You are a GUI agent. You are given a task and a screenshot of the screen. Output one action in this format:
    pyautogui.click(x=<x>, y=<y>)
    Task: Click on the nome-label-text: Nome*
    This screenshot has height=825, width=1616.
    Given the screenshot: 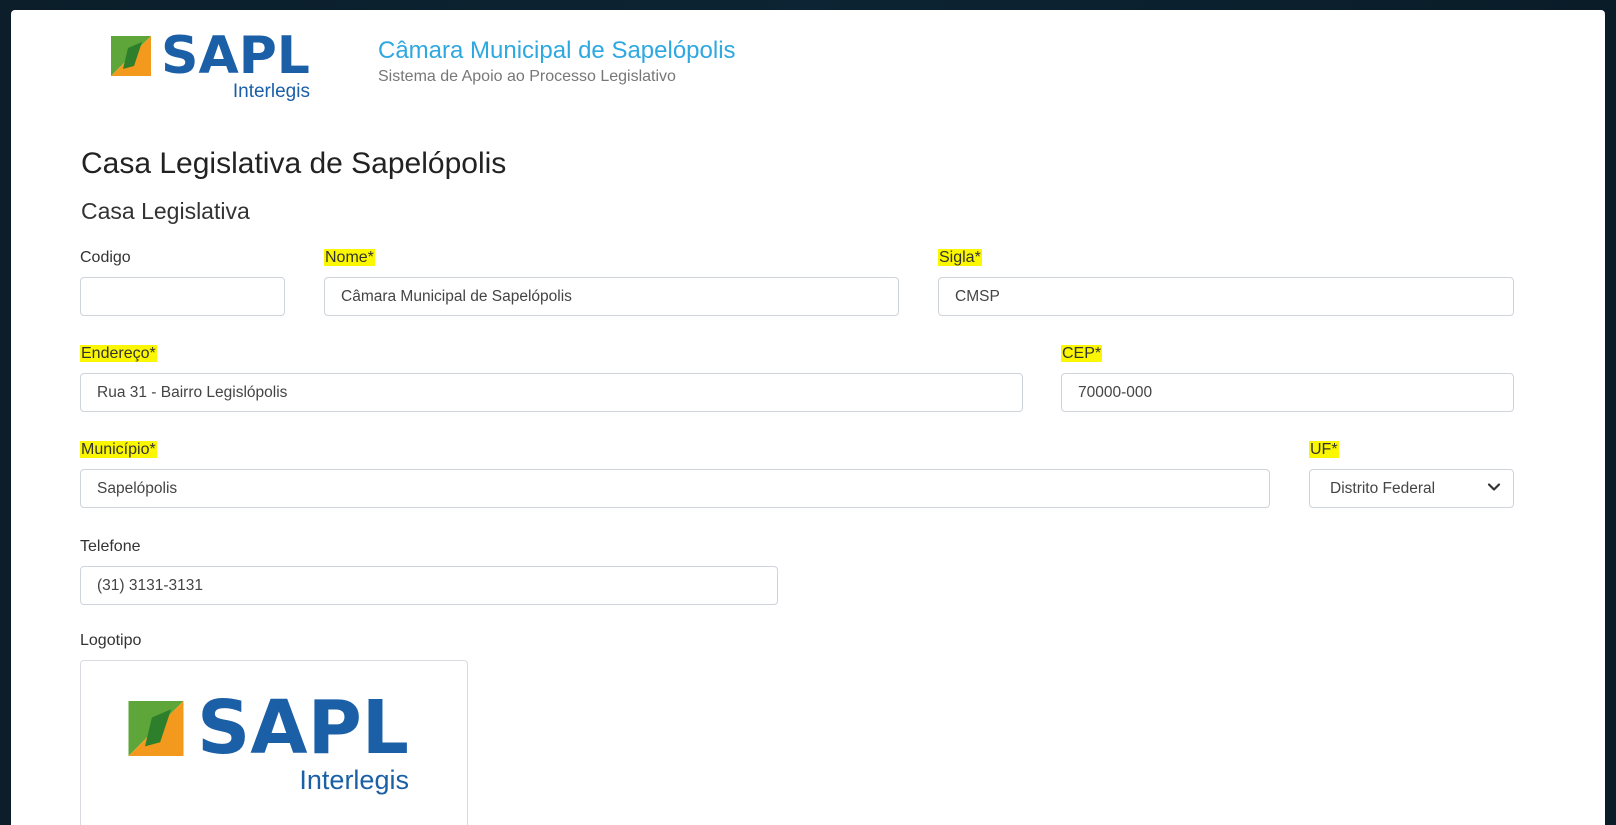 What is the action you would take?
    pyautogui.click(x=349, y=257)
    